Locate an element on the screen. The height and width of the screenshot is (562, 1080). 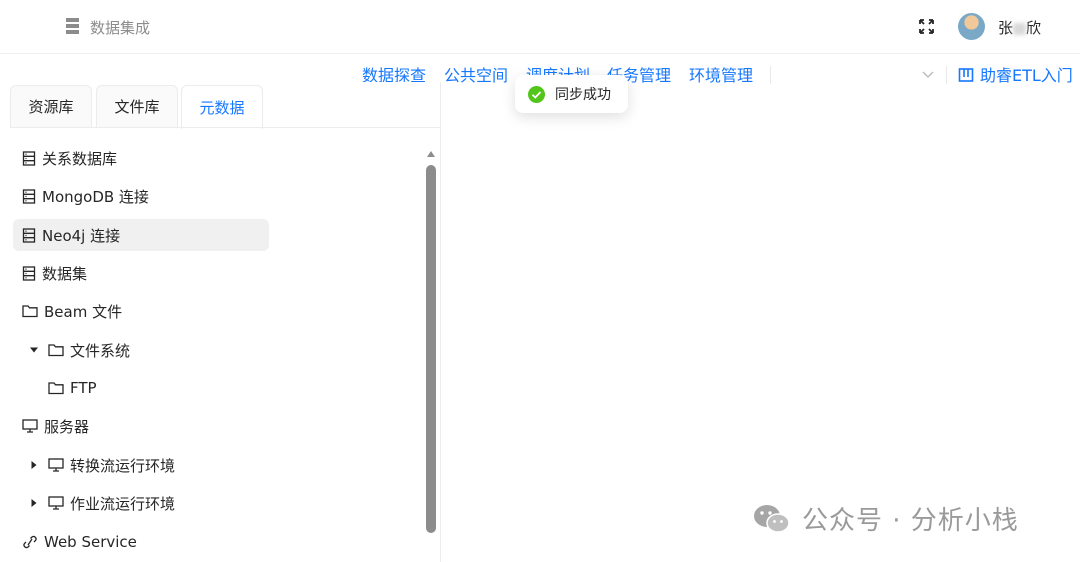
tree-item-beam-file: Beam 文件 is located at coordinates (72, 311).